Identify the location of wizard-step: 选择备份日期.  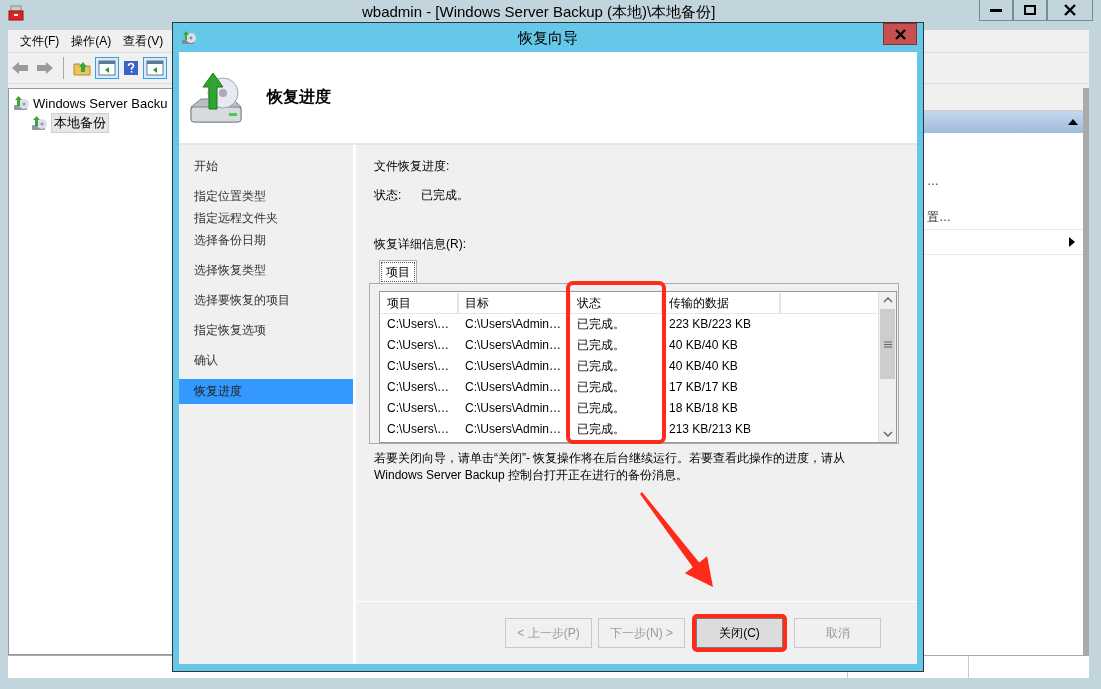
(266, 240).